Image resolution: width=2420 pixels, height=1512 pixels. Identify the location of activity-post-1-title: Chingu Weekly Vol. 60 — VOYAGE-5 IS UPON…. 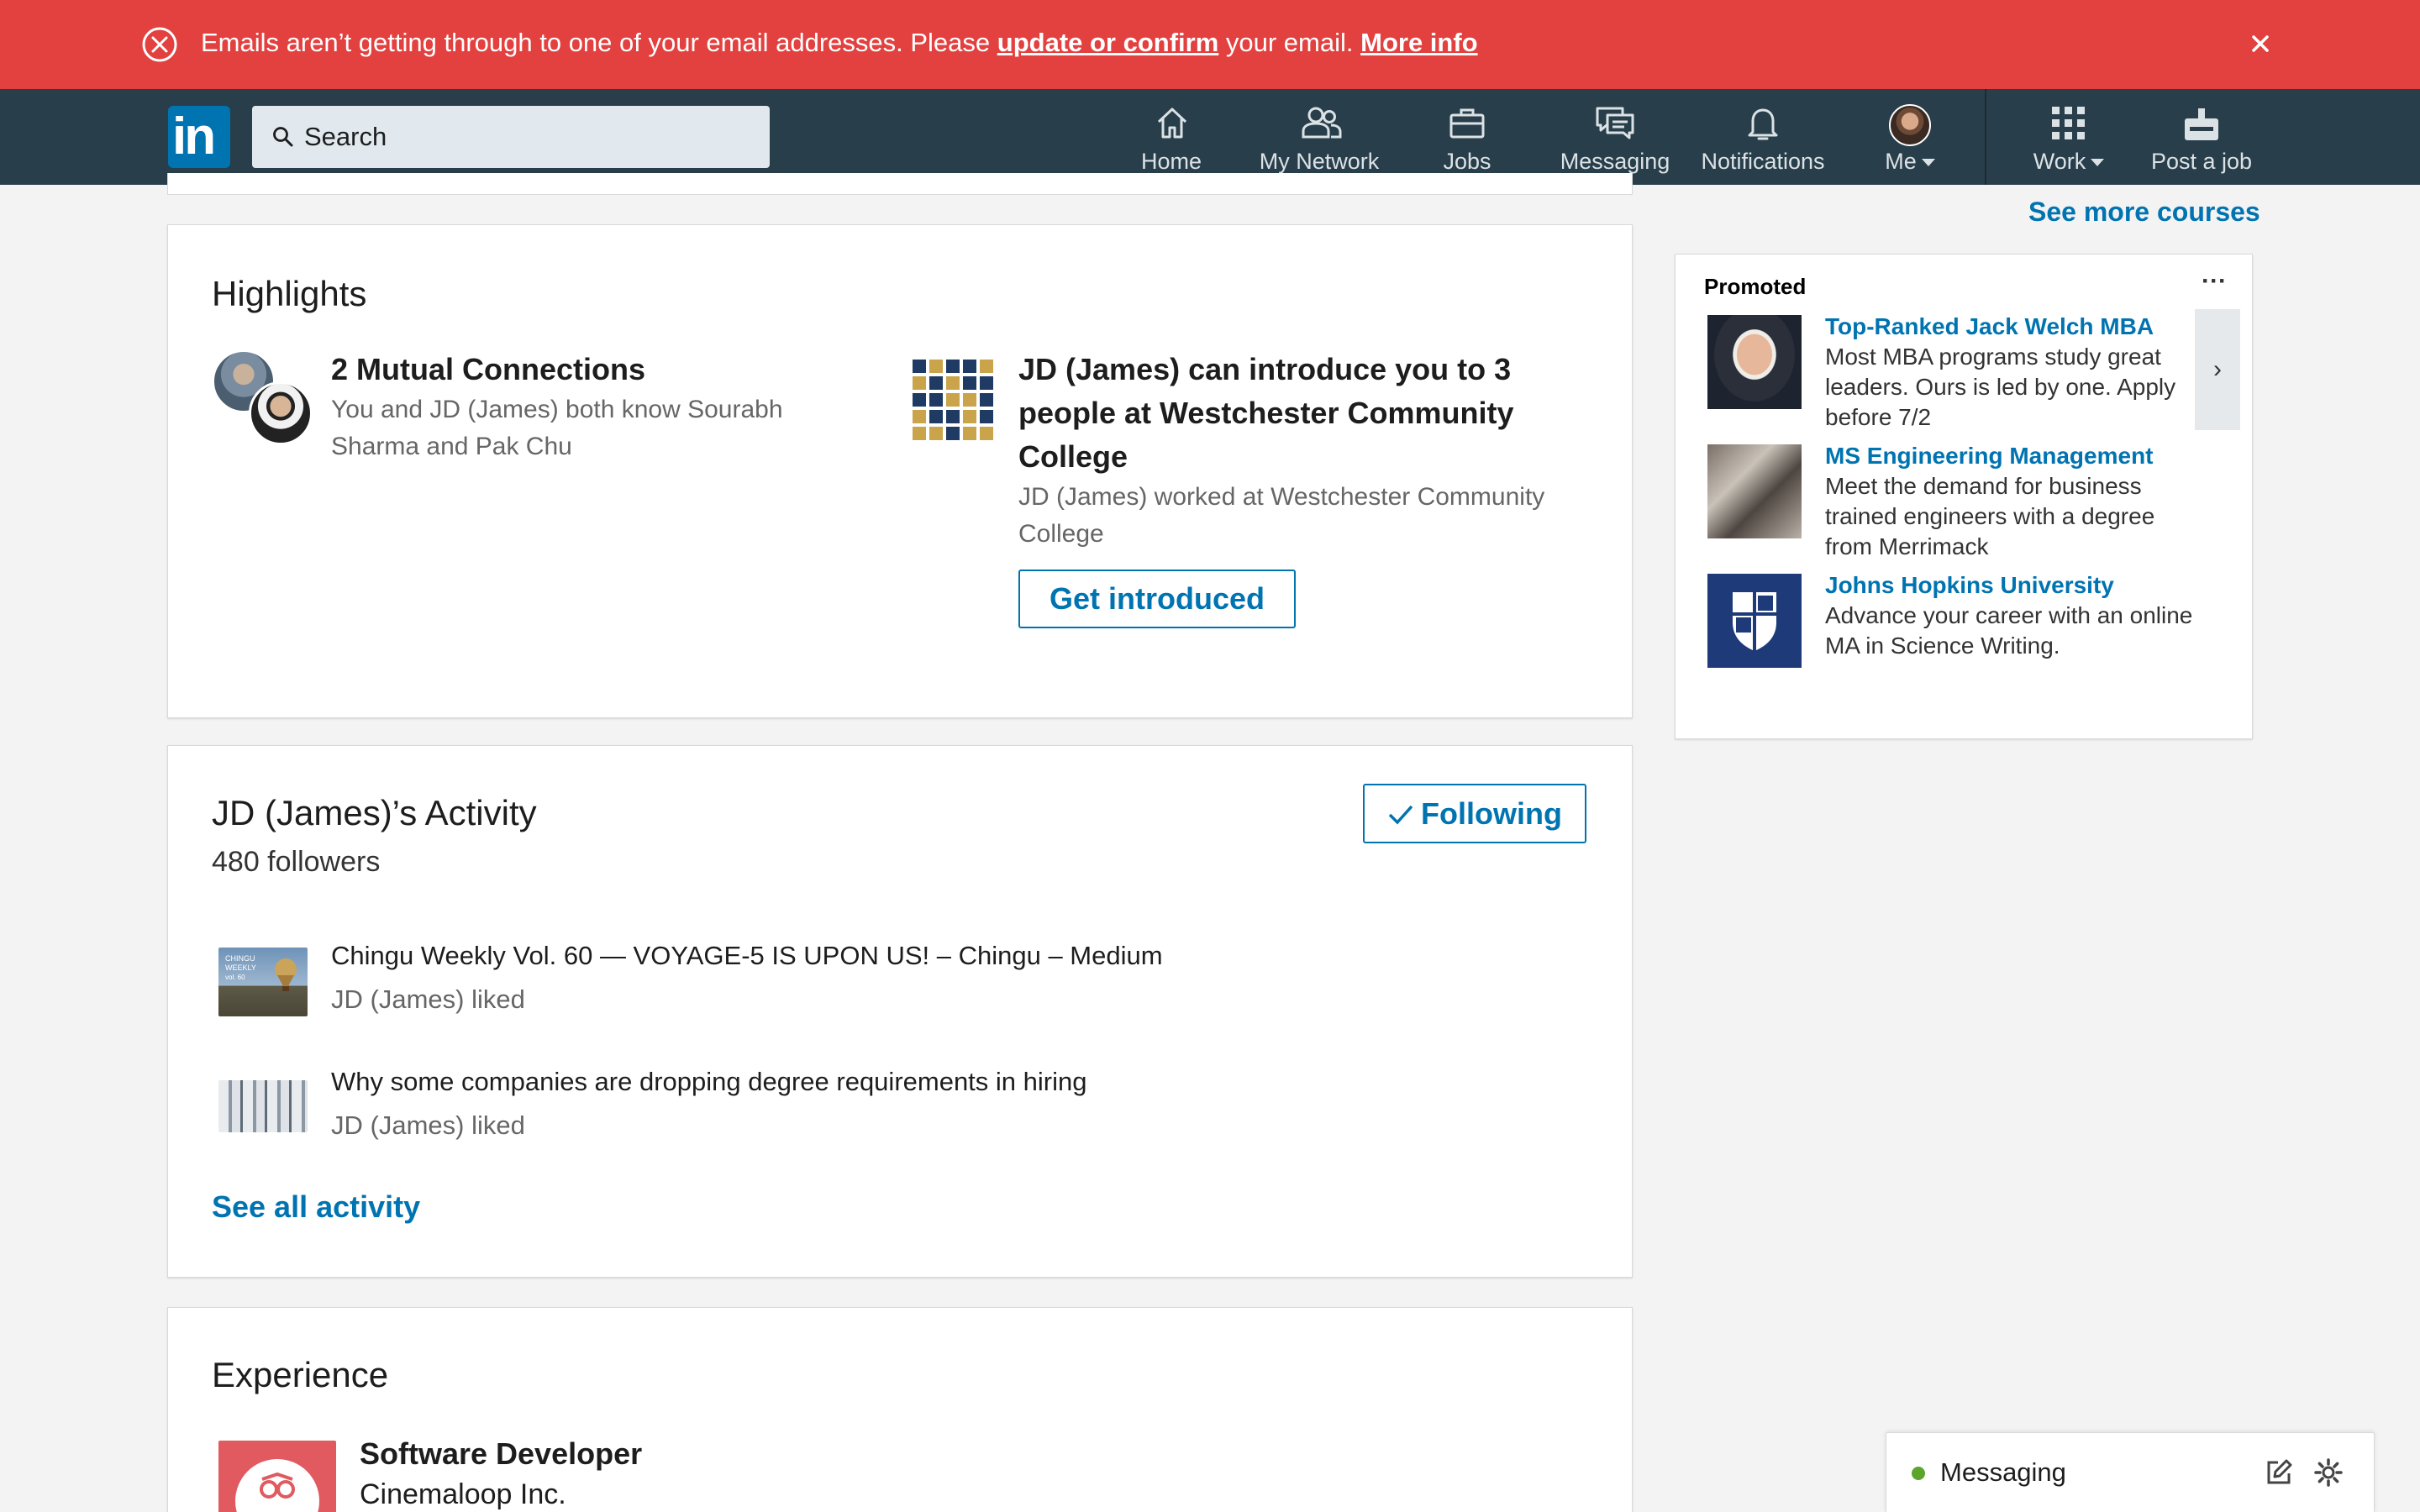
(747, 956).